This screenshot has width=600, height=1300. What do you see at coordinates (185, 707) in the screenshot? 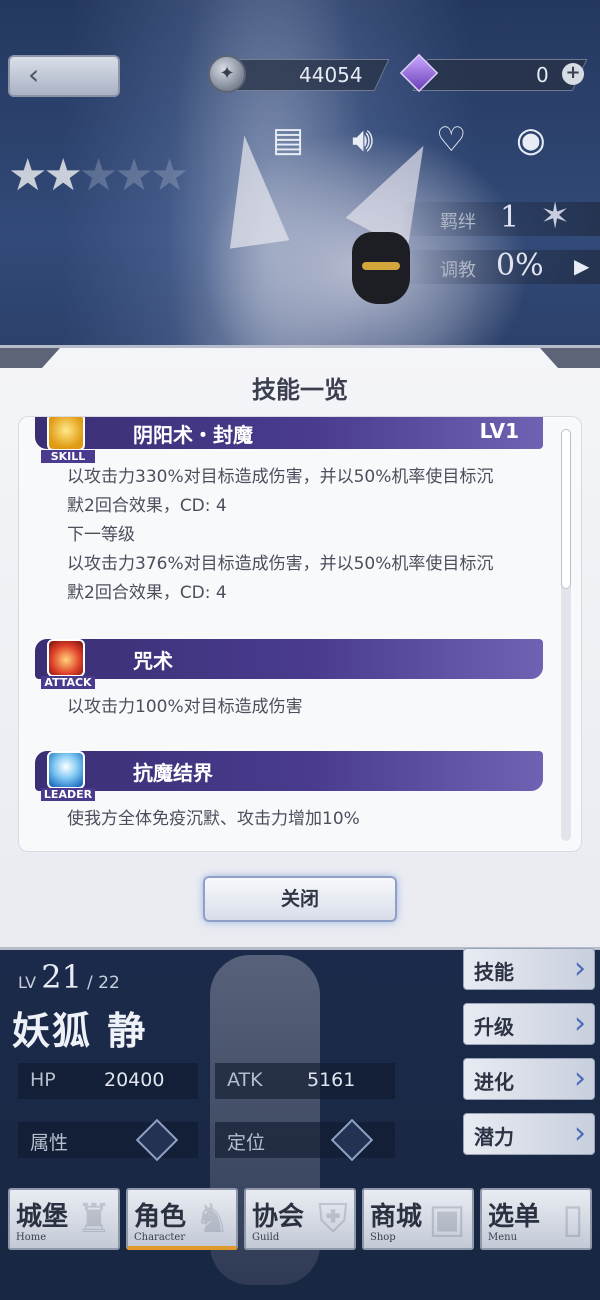
I see `desc-line: 以攻击力100%对目标造成伤害` at bounding box center [185, 707].